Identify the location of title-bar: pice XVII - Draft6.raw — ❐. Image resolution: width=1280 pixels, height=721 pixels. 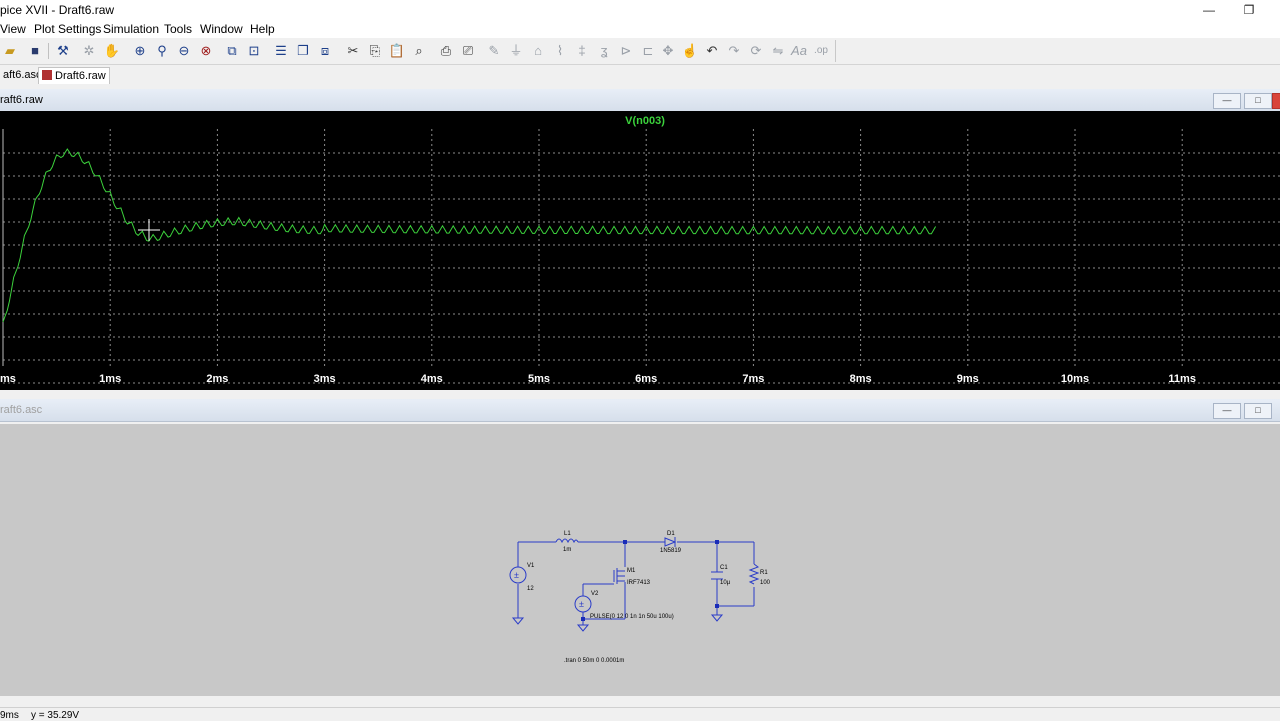
(640, 10).